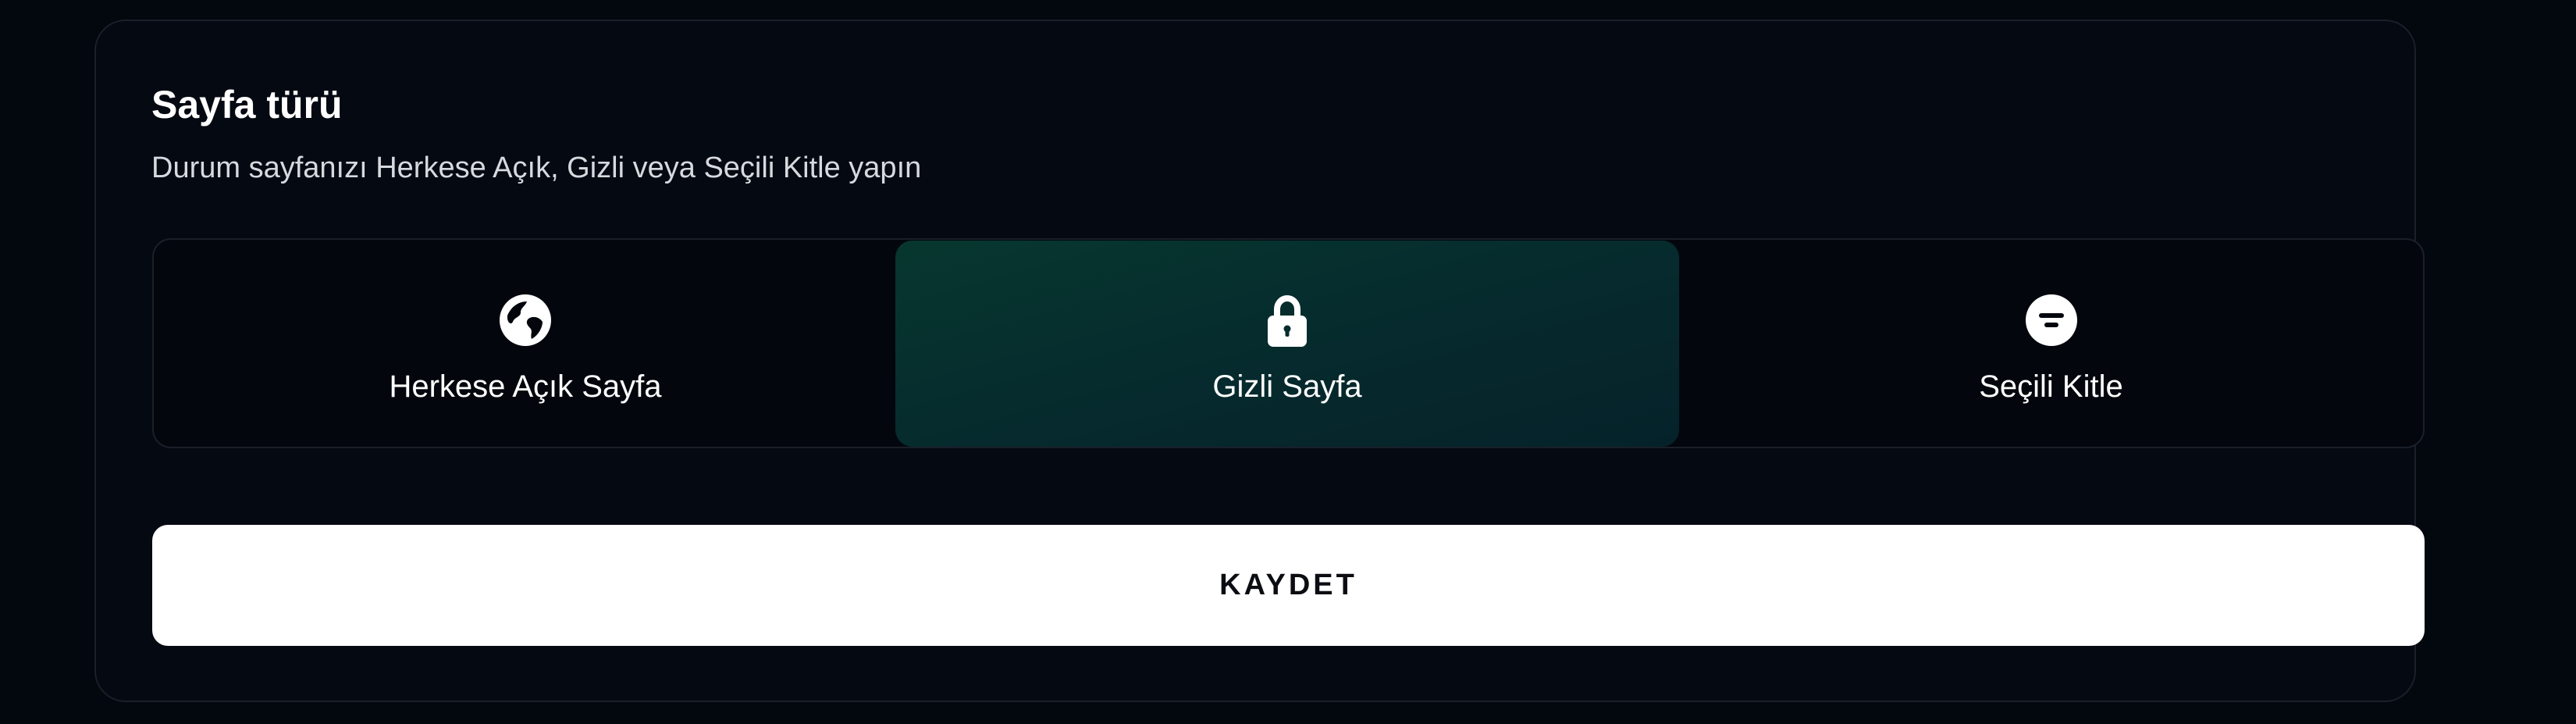 The width and height of the screenshot is (2576, 724). I want to click on option-selected-audience: Seçili Kitle, so click(2051, 344).